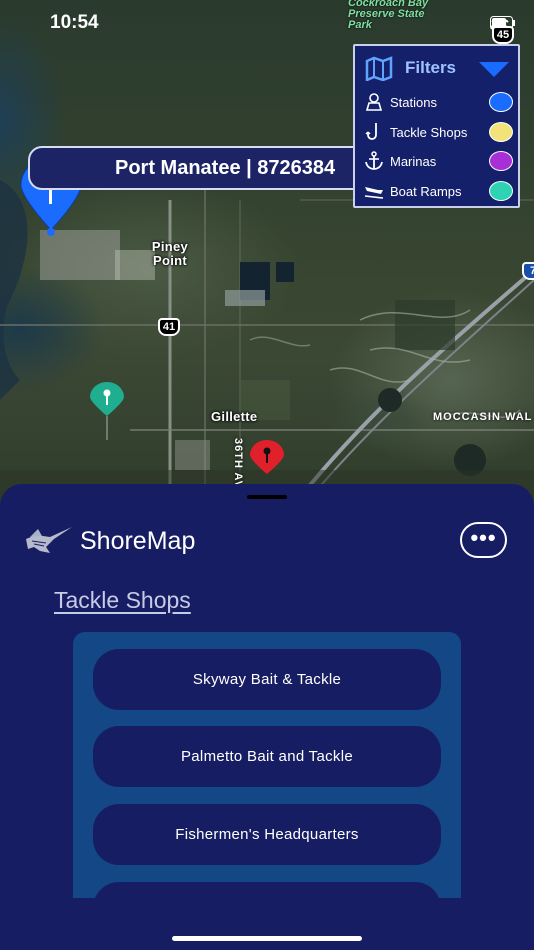 This screenshot has width=534, height=950. I want to click on moccasin-road-label: MOCCASIN WAL, so click(483, 417).